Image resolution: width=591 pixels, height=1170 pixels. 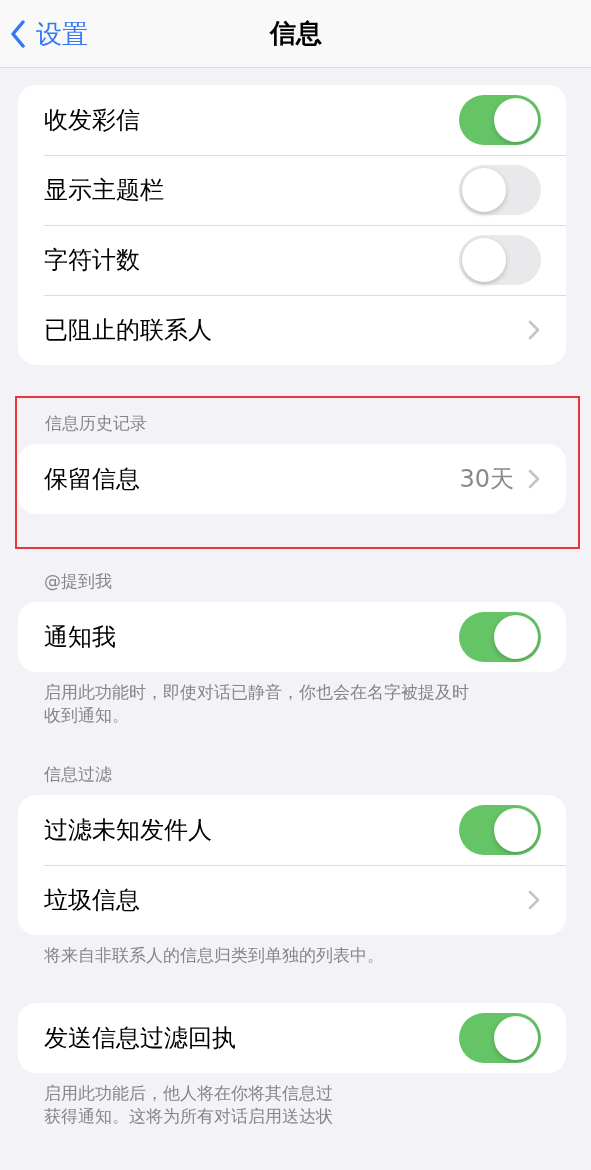 I want to click on row-label: 保留信息, so click(x=92, y=479).